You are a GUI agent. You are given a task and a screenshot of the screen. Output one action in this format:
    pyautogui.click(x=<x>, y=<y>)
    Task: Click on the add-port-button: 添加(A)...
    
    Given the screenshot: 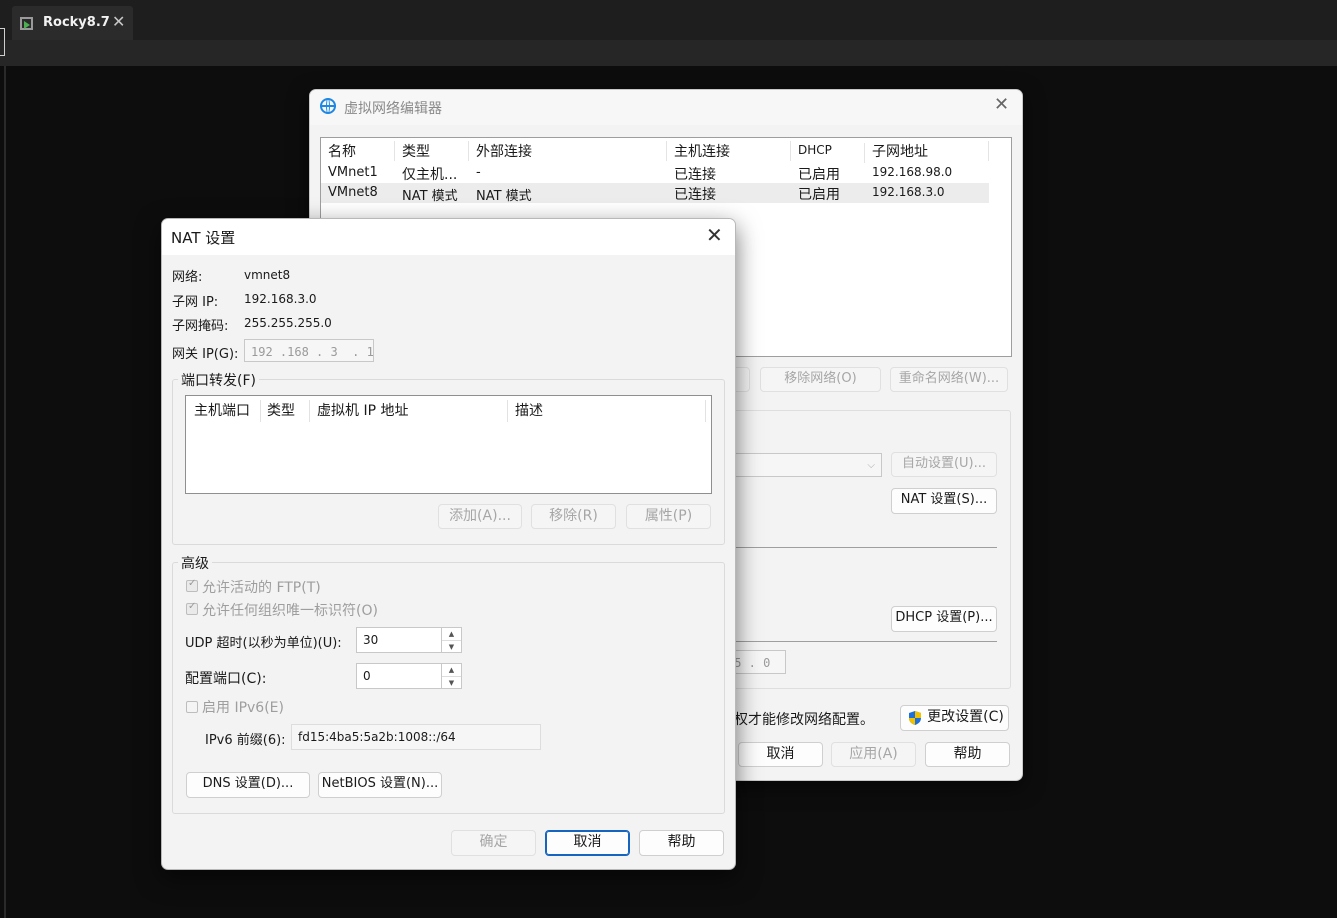 What is the action you would take?
    pyautogui.click(x=480, y=516)
    